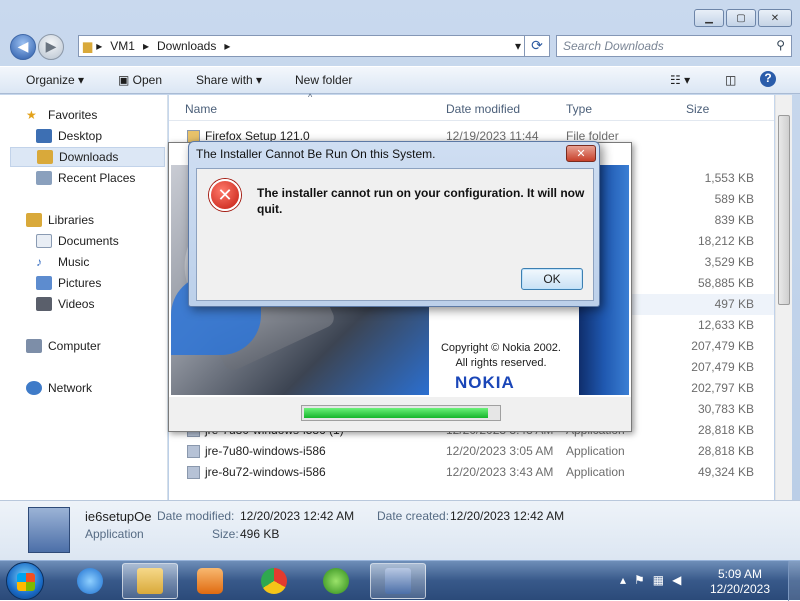 The image size is (800, 601). What do you see at coordinates (537, 46) in the screenshot?
I see `refresh-button: ⟳` at bounding box center [537, 46].